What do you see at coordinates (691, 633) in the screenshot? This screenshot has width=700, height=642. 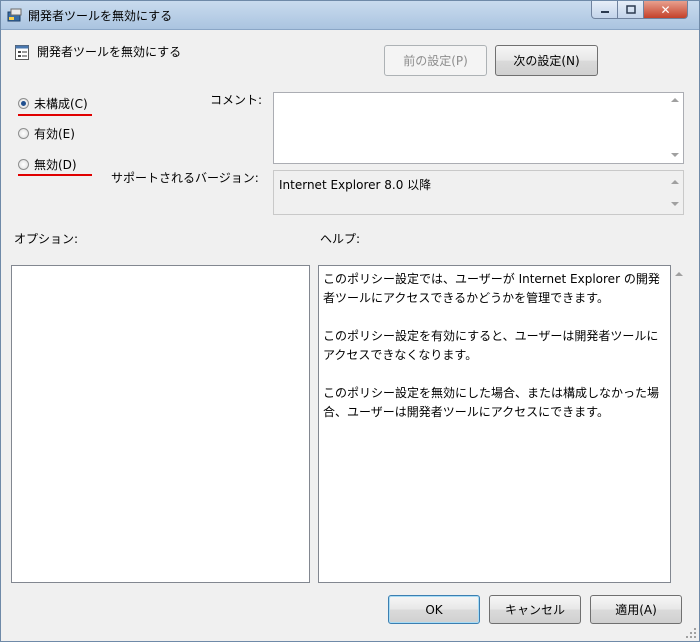 I see `resize-grip-icon` at bounding box center [691, 633].